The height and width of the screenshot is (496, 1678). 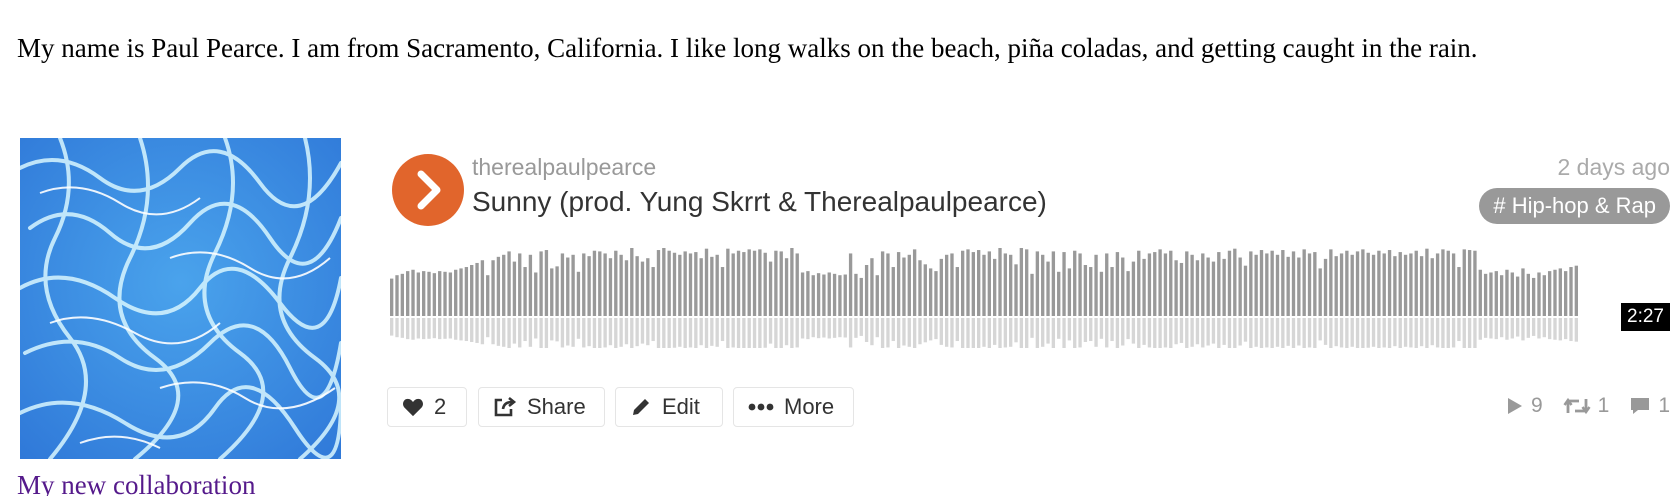 What do you see at coordinates (809, 406) in the screenshot?
I see `more-label: More` at bounding box center [809, 406].